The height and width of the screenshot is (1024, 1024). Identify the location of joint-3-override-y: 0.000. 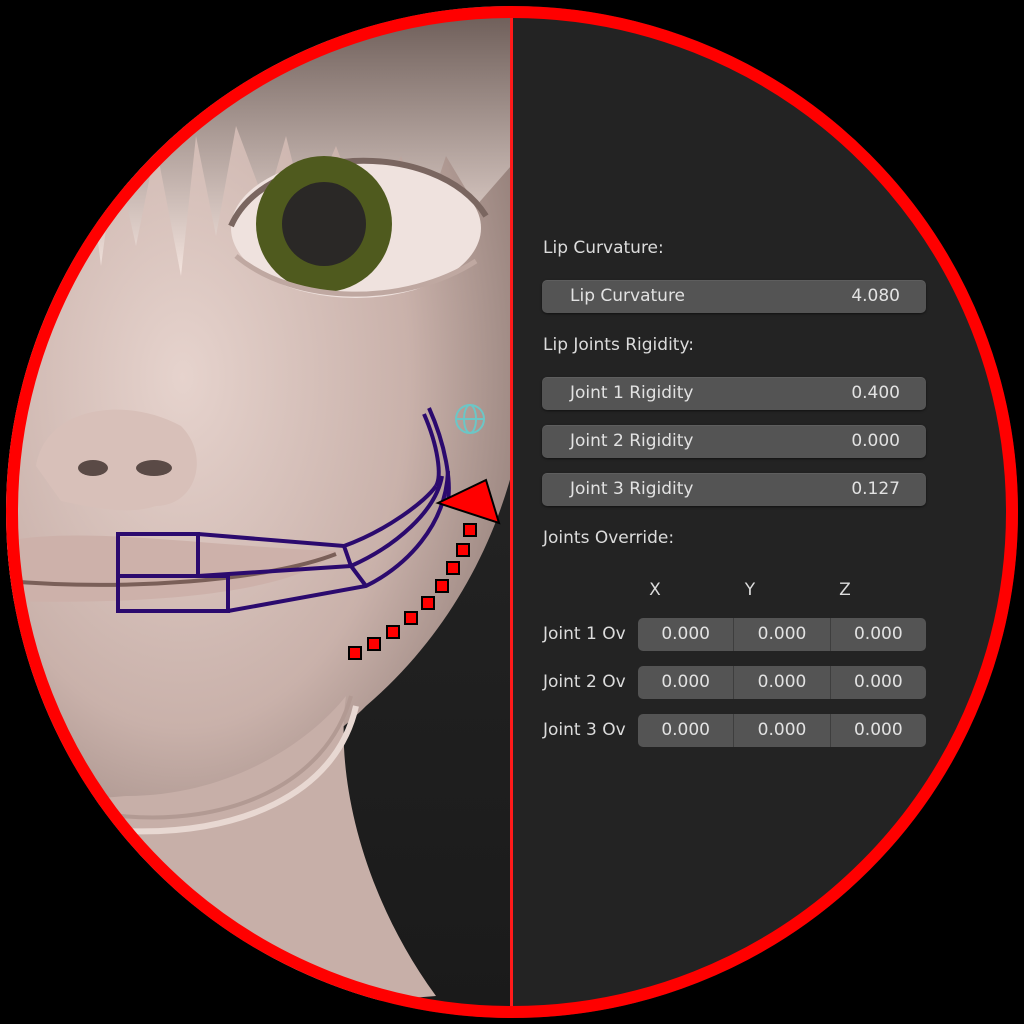
(781, 730).